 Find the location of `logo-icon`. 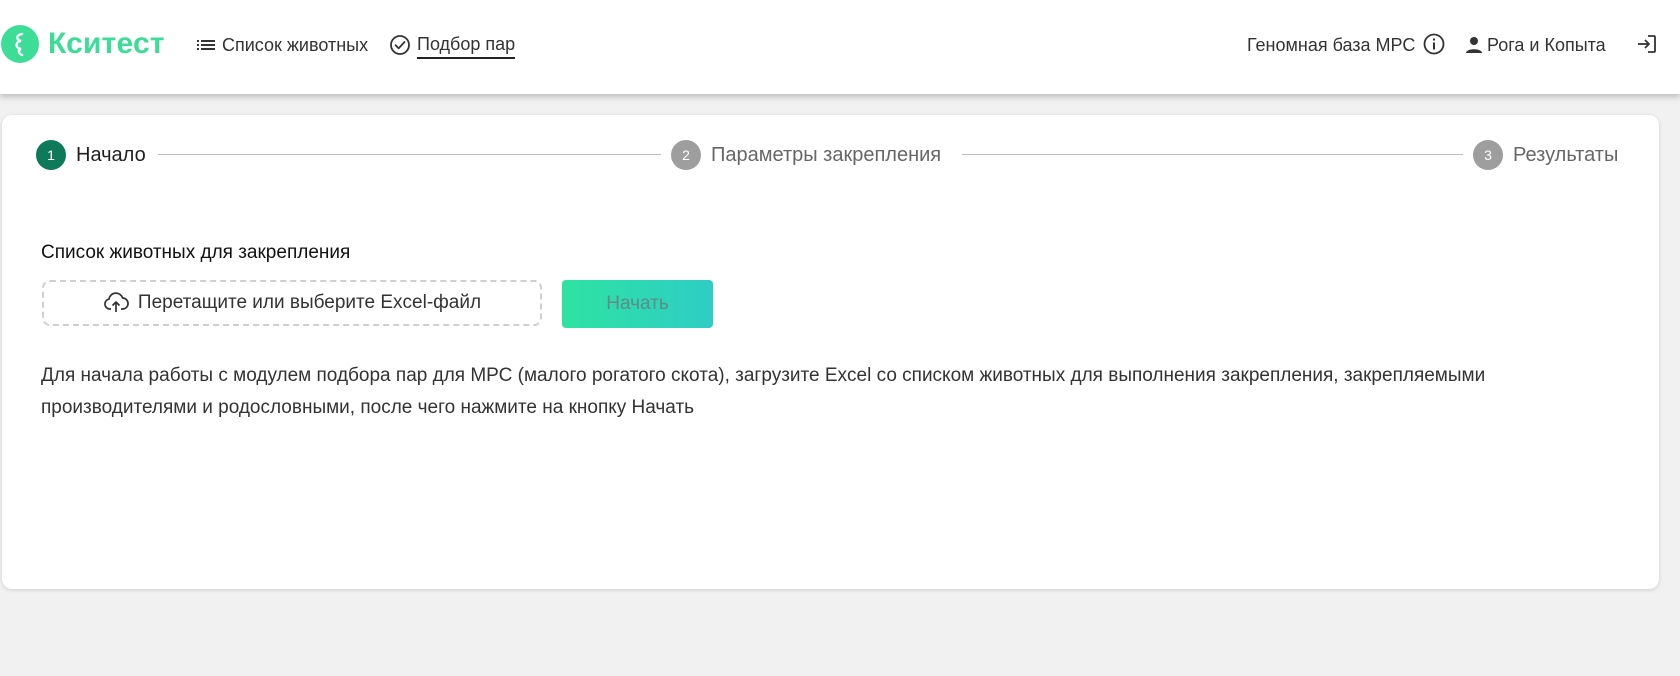

logo-icon is located at coordinates (20, 44).